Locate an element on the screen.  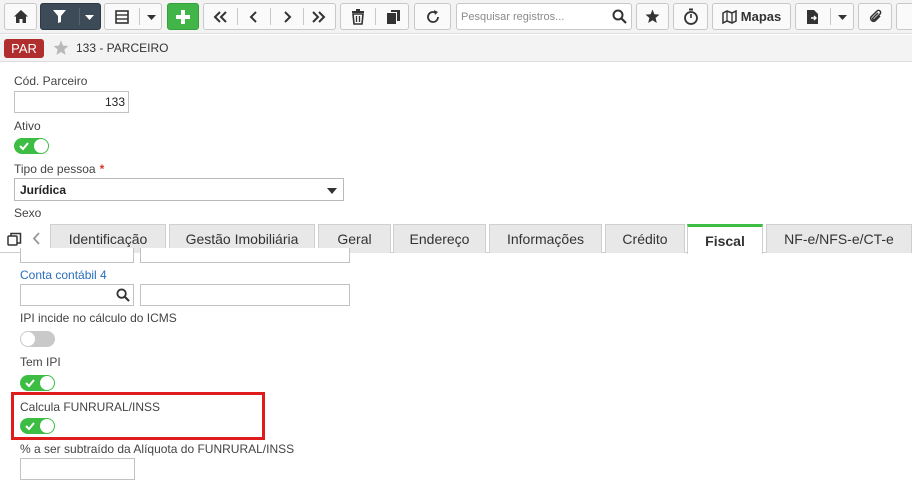
mapas-button: Mapas is located at coordinates (751, 16).